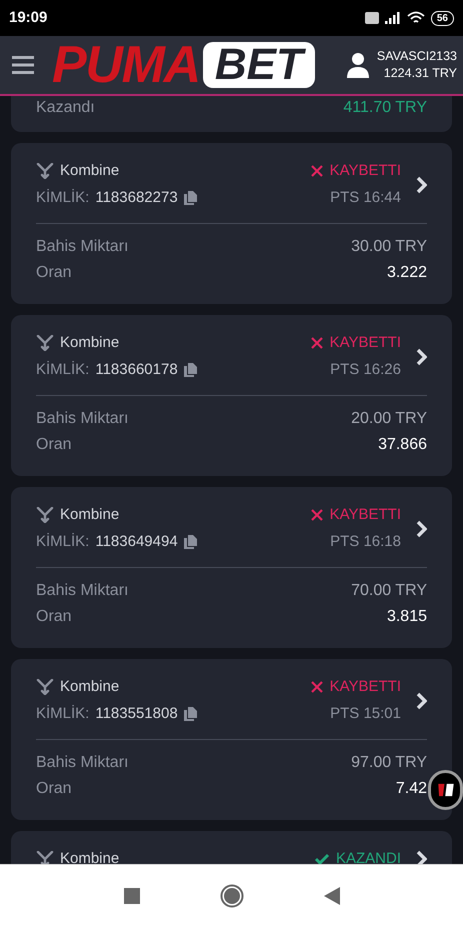 The height and width of the screenshot is (926, 463). Describe the element at coordinates (357, 65) in the screenshot. I see `user-icon` at that location.